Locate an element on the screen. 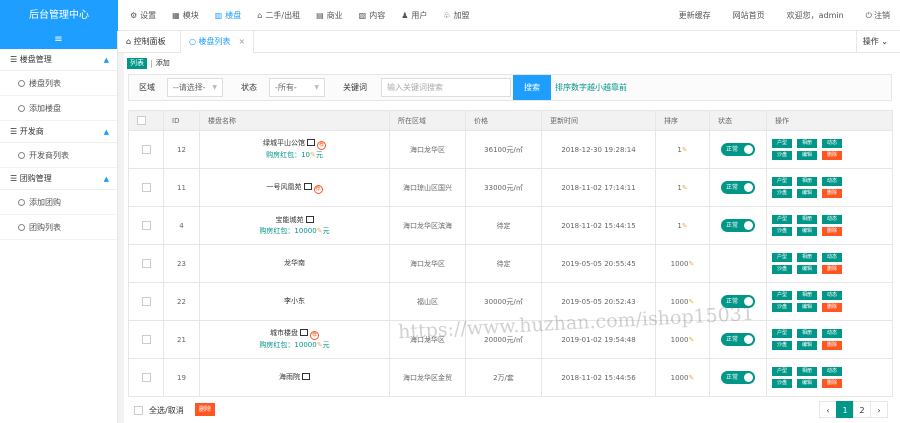 This screenshot has height=423, width=900. next-page-button: › is located at coordinates (879, 409).